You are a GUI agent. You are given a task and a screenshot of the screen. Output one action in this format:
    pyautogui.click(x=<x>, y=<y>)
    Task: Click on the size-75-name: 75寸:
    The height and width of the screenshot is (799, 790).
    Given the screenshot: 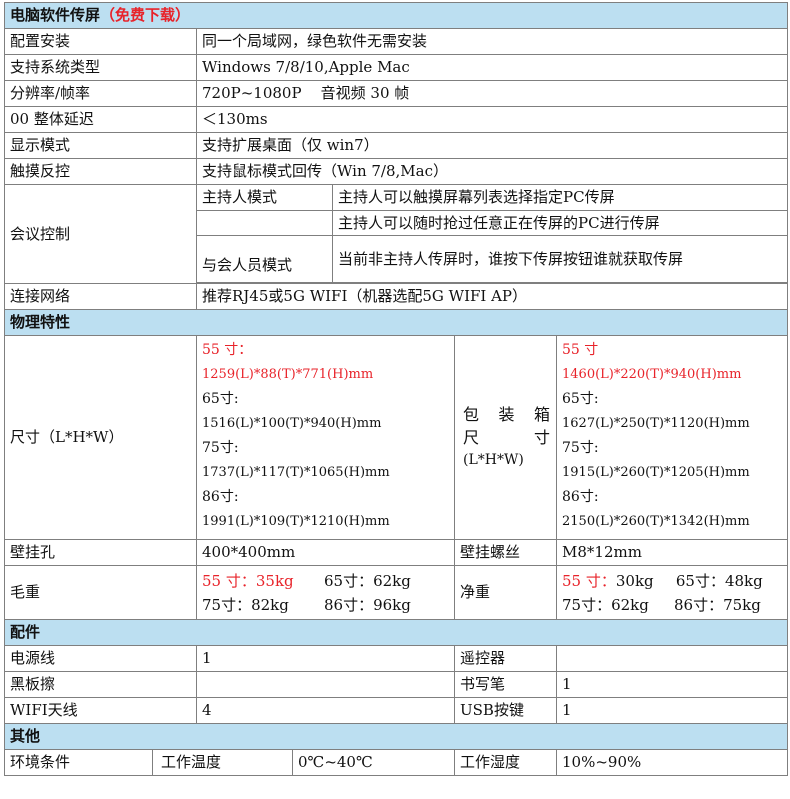 What is the action you would take?
    pyautogui.click(x=220, y=448)
    